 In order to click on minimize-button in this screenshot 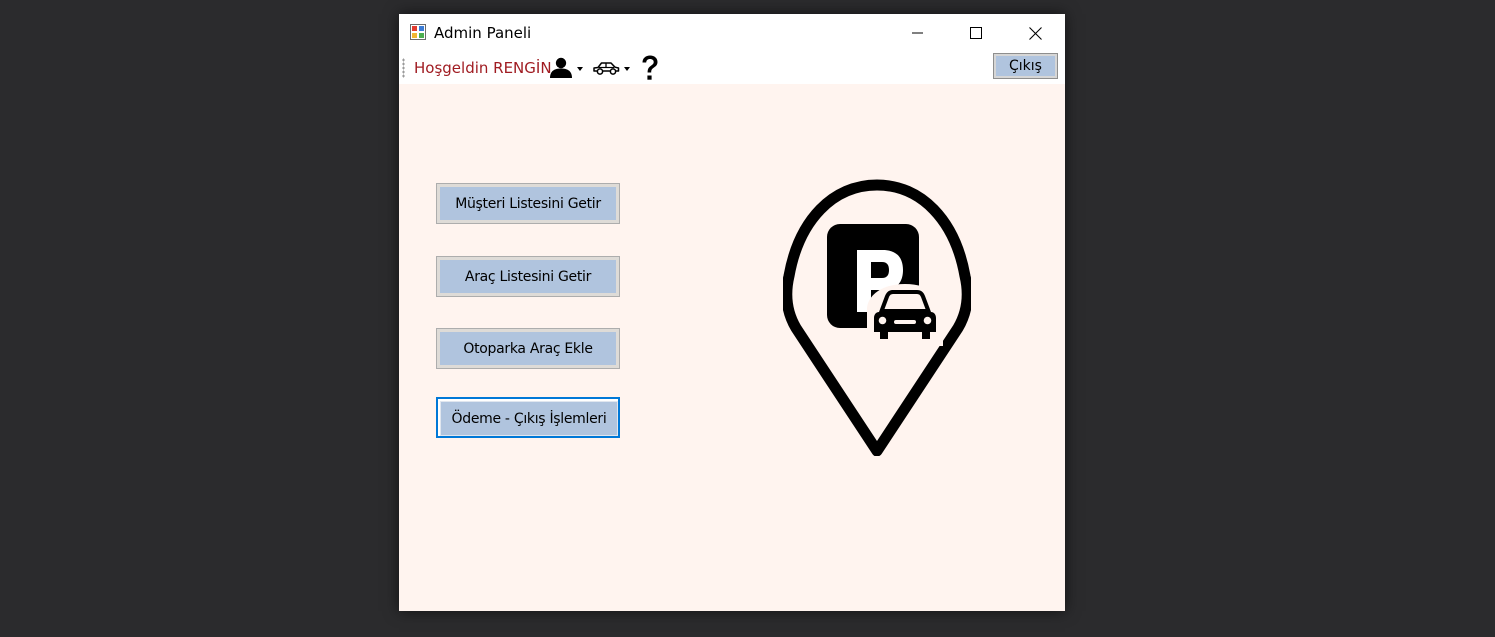, I will do `click(918, 33)`.